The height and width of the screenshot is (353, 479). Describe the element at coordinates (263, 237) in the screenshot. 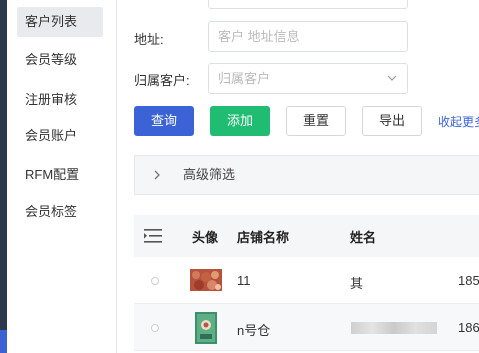

I see `column-header-shop-name: 店铺名称` at that location.